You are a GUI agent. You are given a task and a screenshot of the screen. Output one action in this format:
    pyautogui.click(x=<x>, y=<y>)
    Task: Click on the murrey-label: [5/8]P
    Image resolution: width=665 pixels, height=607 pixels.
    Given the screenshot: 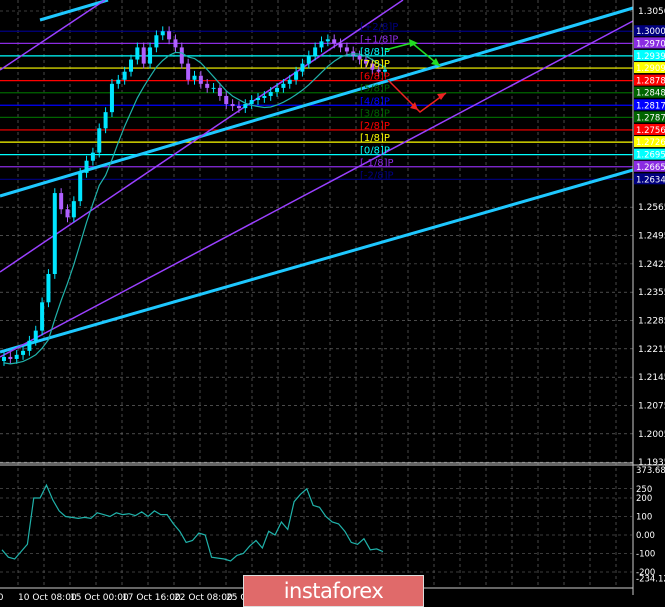 What is the action you would take?
    pyautogui.click(x=375, y=89)
    